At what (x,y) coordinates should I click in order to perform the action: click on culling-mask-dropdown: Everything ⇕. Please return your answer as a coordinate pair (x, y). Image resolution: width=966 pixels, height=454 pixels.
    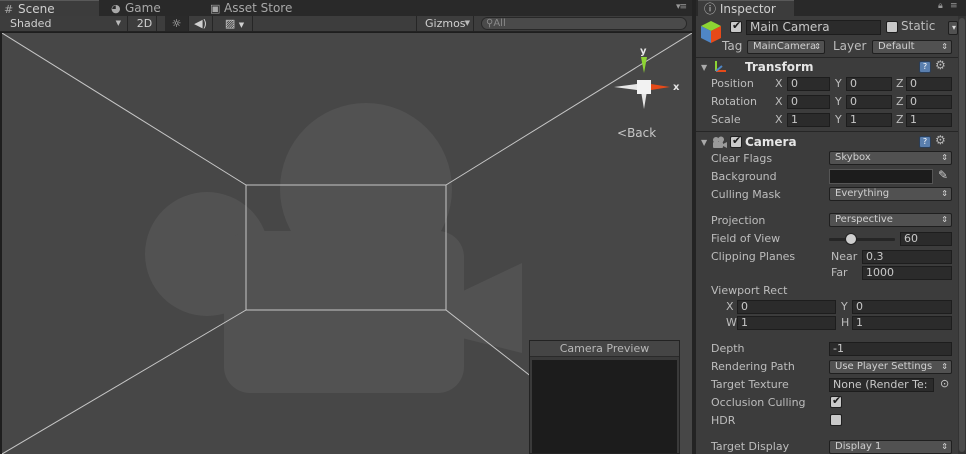
    Looking at the image, I should click on (890, 194).